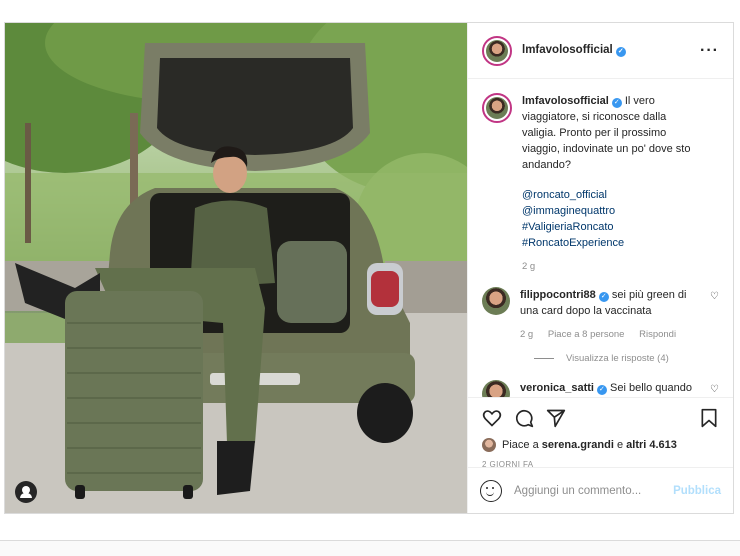  I want to click on comment-bubble-icon, so click(524, 418).